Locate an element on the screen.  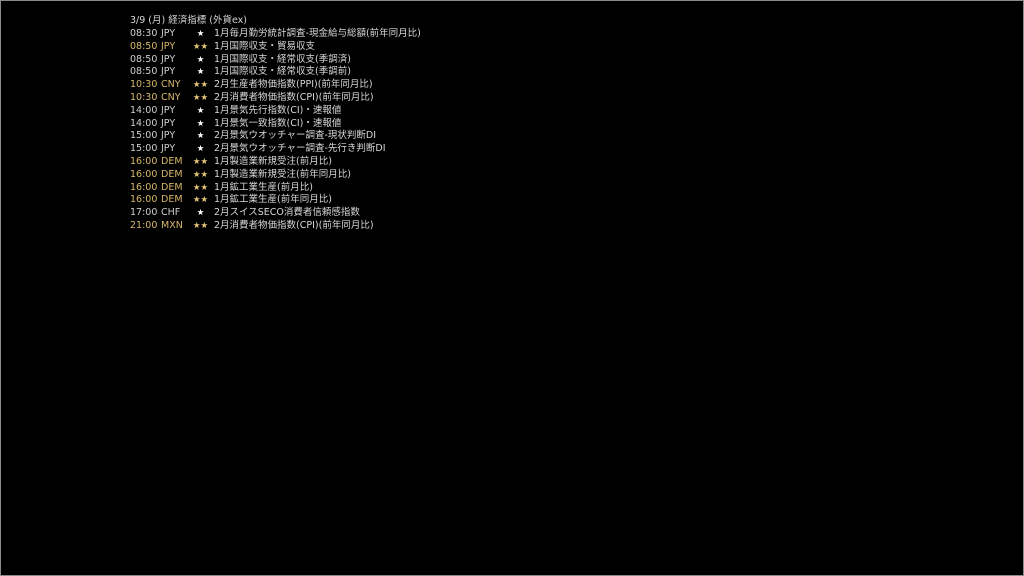
event-name: 1月景気一致指数(CI)・速報値 is located at coordinates (278, 123).